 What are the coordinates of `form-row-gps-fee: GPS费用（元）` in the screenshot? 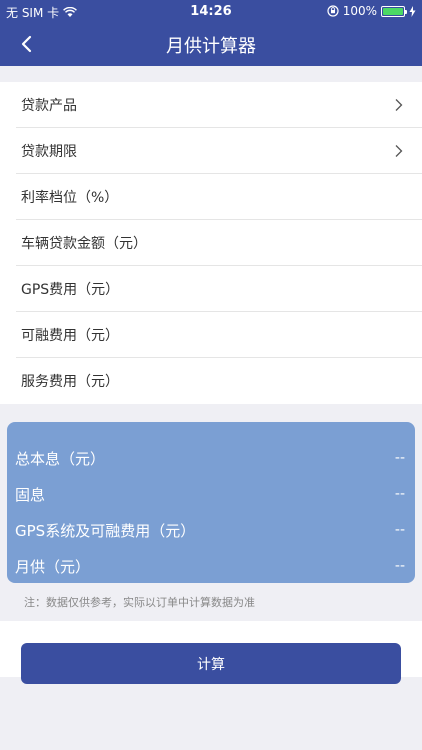 It's located at (219, 289).